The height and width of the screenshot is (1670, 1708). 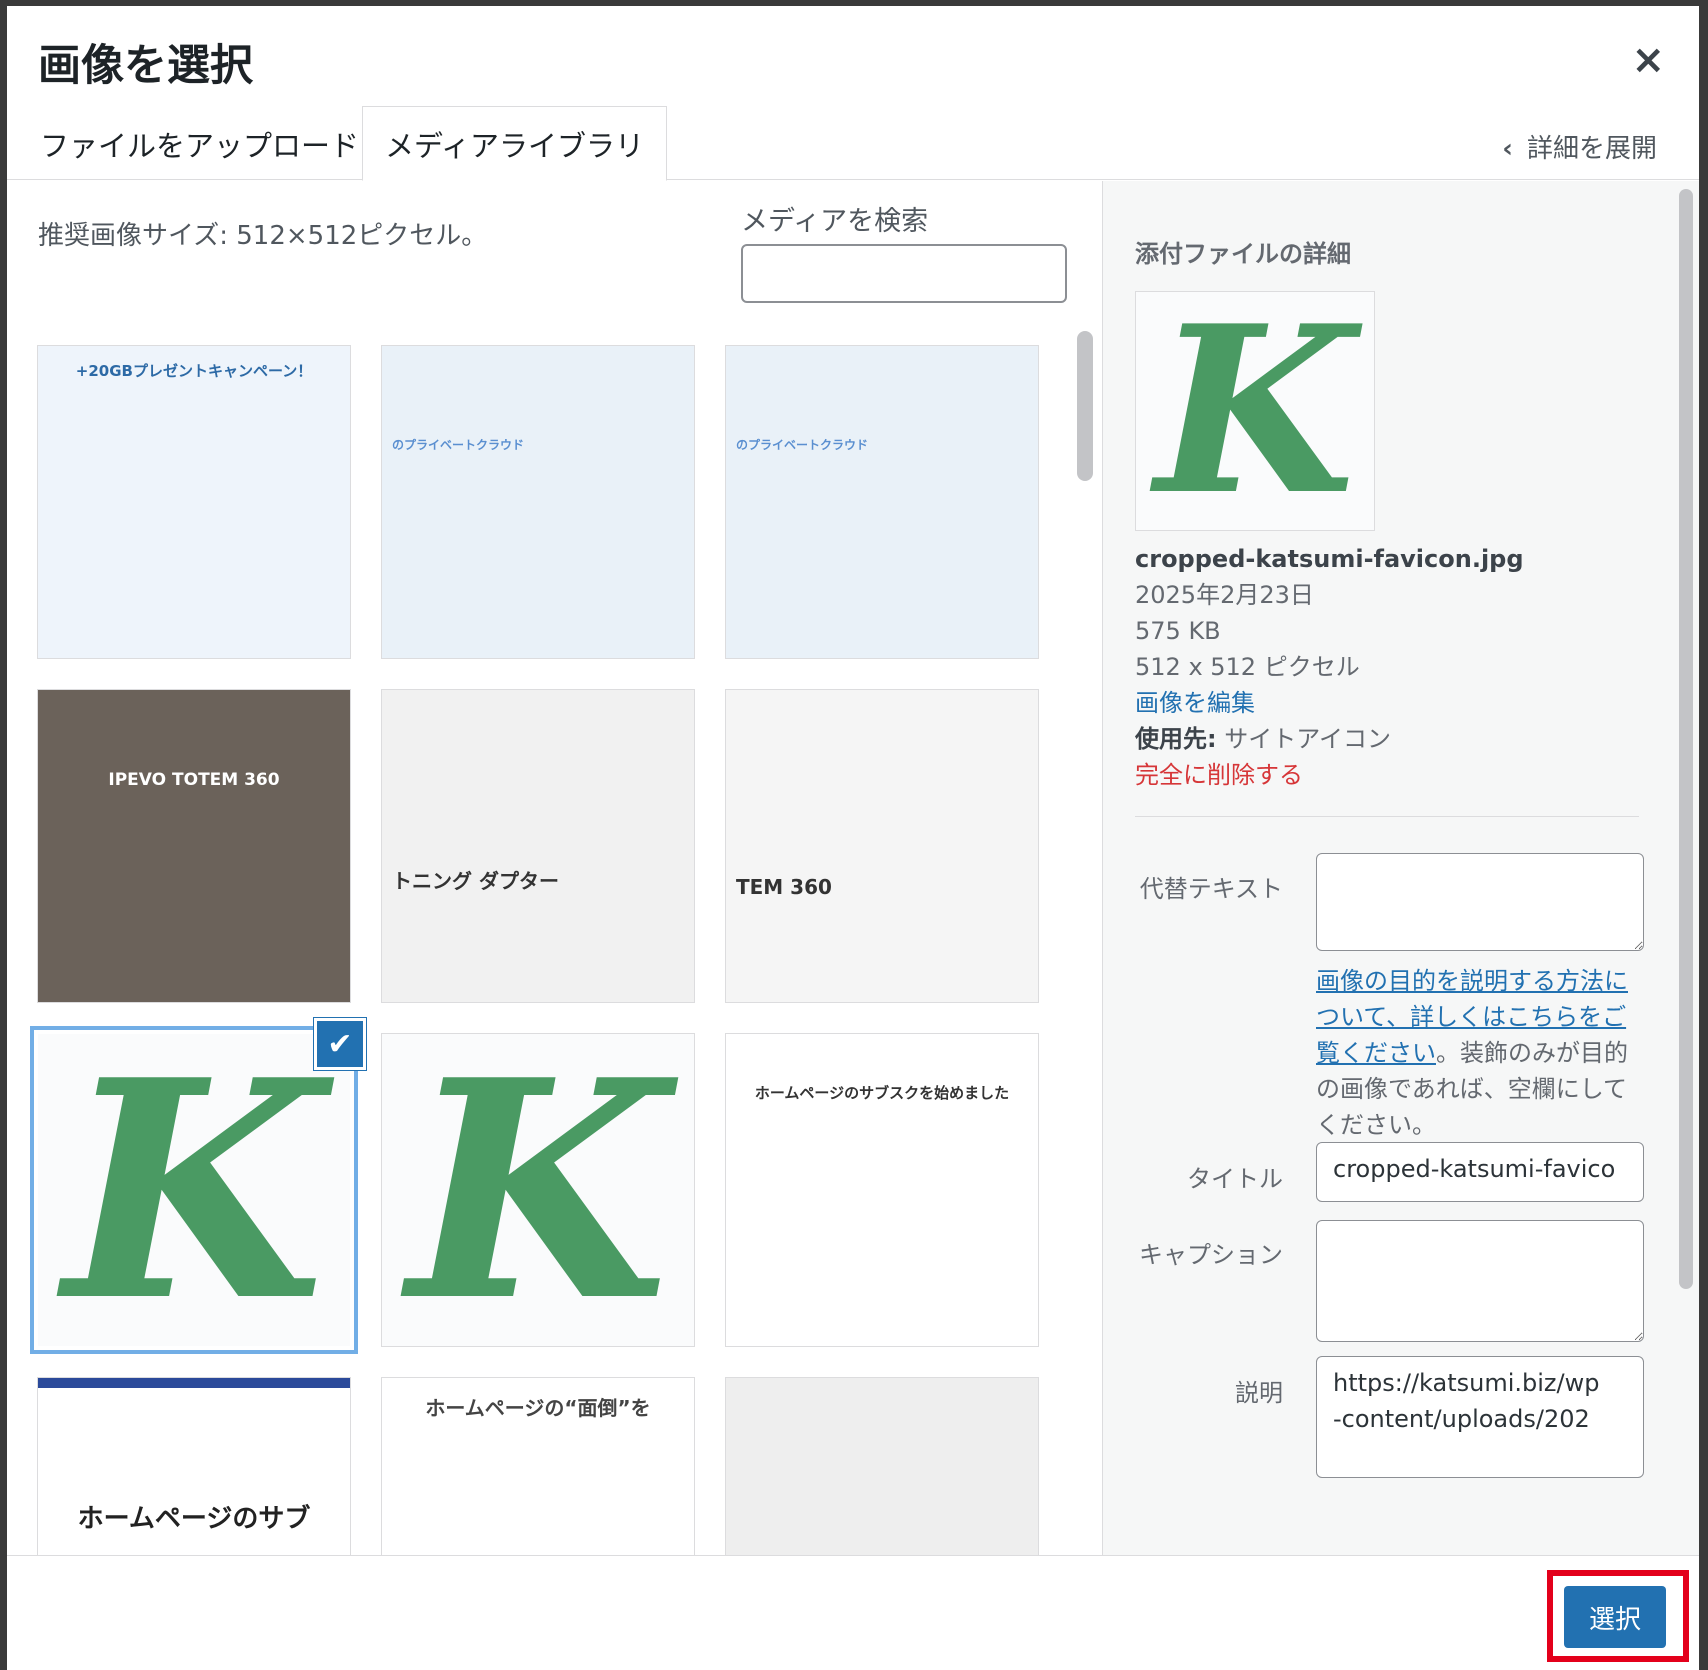 What do you see at coordinates (835, 221) in the screenshot?
I see `search-label: メディアを検索` at bounding box center [835, 221].